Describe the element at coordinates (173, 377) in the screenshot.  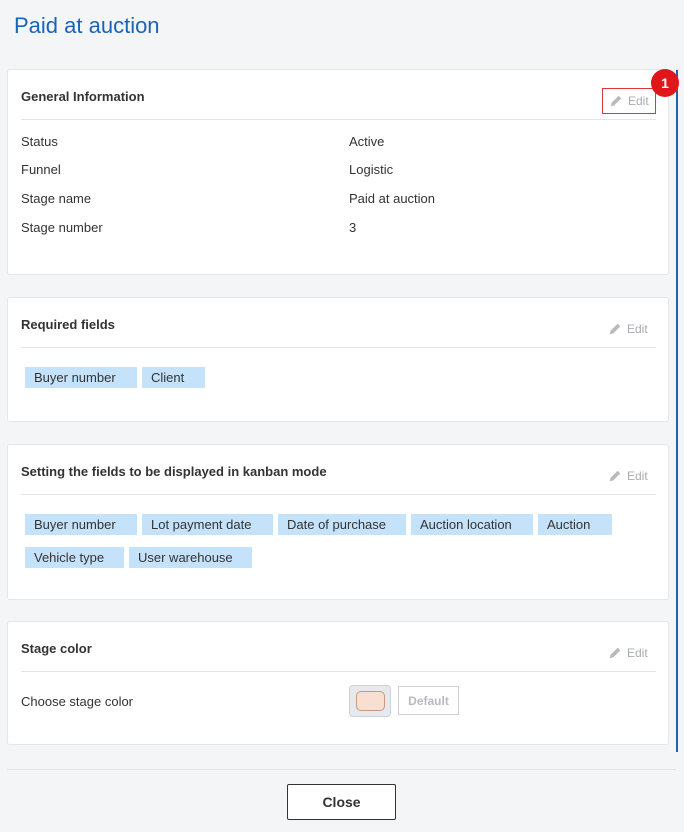
I see `field-chip: Client` at that location.